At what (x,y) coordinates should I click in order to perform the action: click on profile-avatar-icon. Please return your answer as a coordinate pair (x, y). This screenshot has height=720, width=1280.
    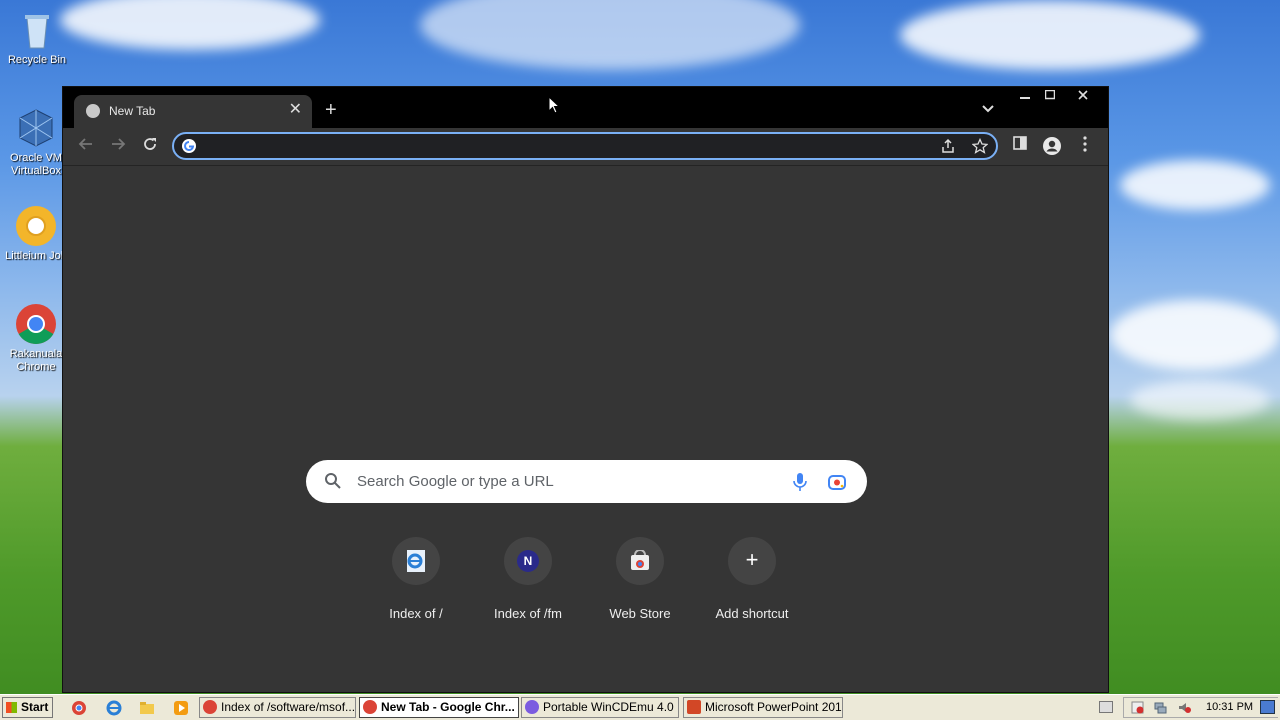
    Looking at the image, I should click on (1052, 149).